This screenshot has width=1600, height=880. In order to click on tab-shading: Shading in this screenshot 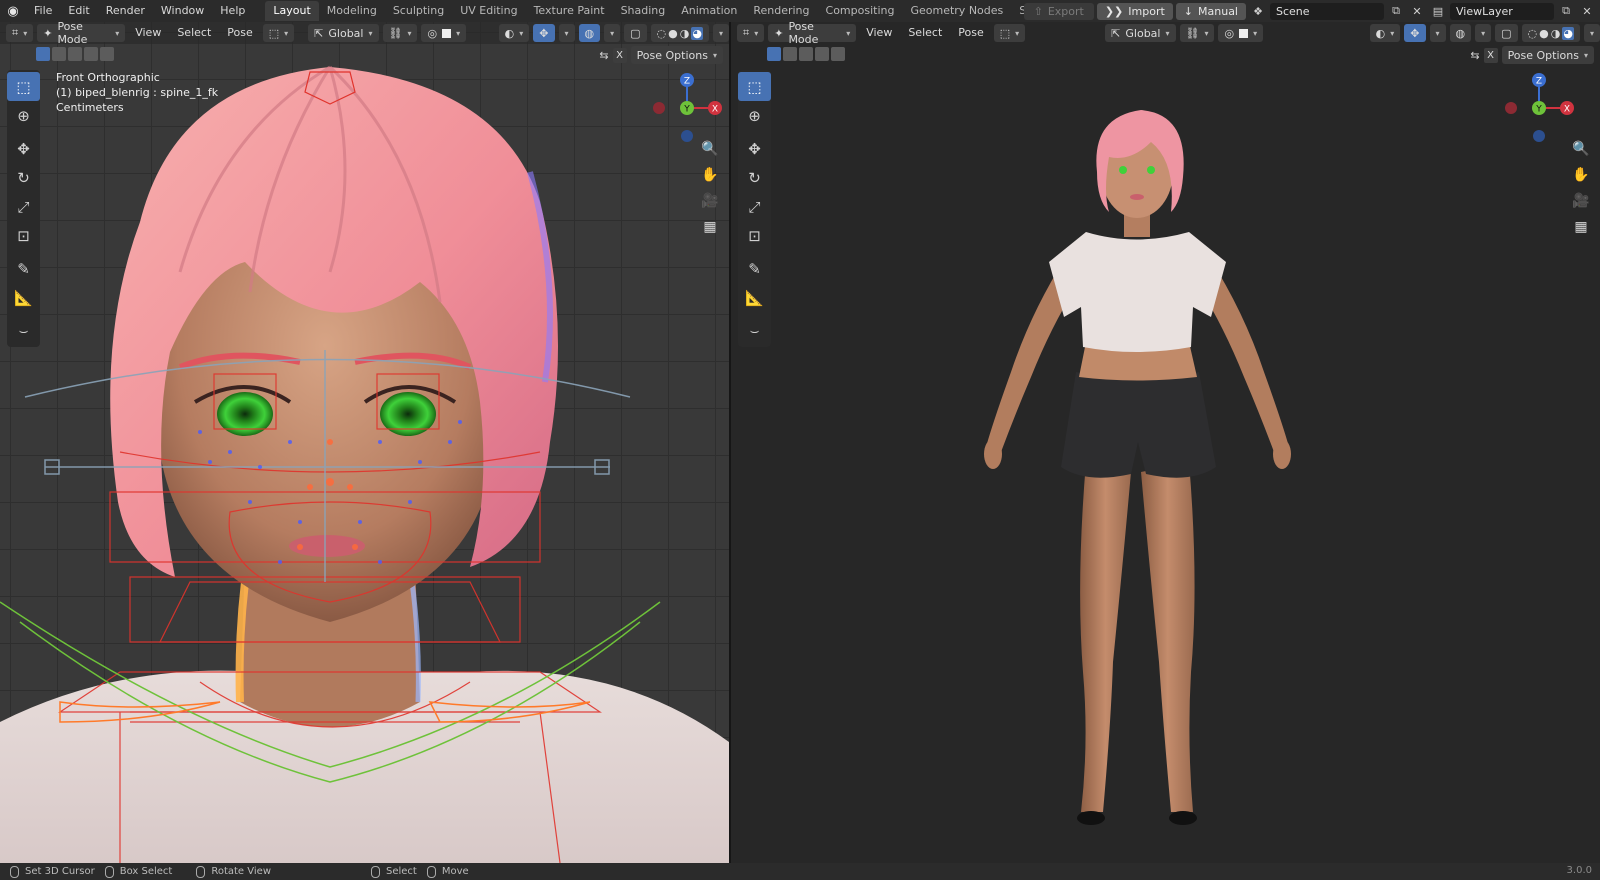, I will do `click(643, 11)`.